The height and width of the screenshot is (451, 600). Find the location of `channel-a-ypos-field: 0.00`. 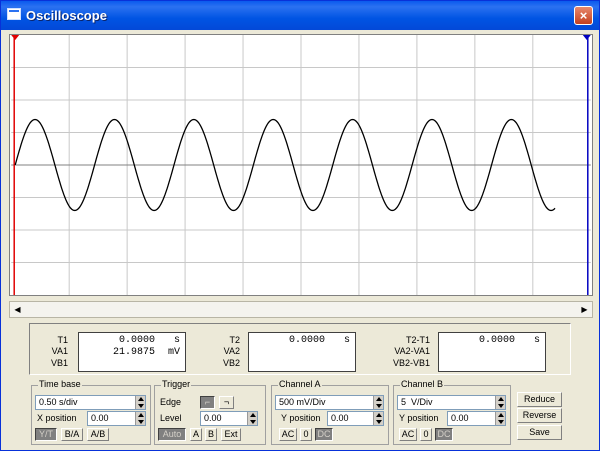

channel-a-ypos-field: 0.00 is located at coordinates (355, 418).